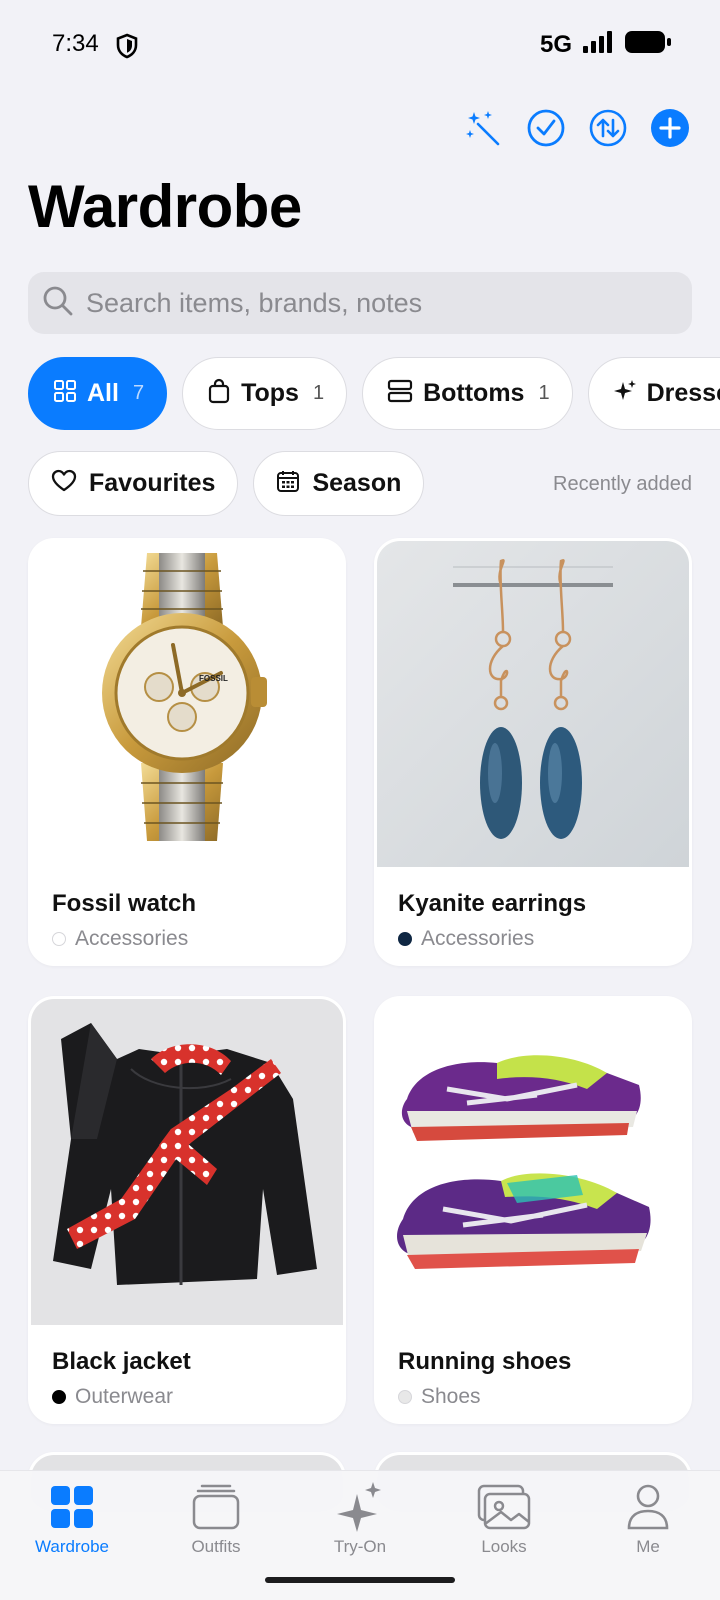 This screenshot has height=1600, width=720. Describe the element at coordinates (213, 678) in the screenshot. I see `svg-text: FOSSIL` at that location.